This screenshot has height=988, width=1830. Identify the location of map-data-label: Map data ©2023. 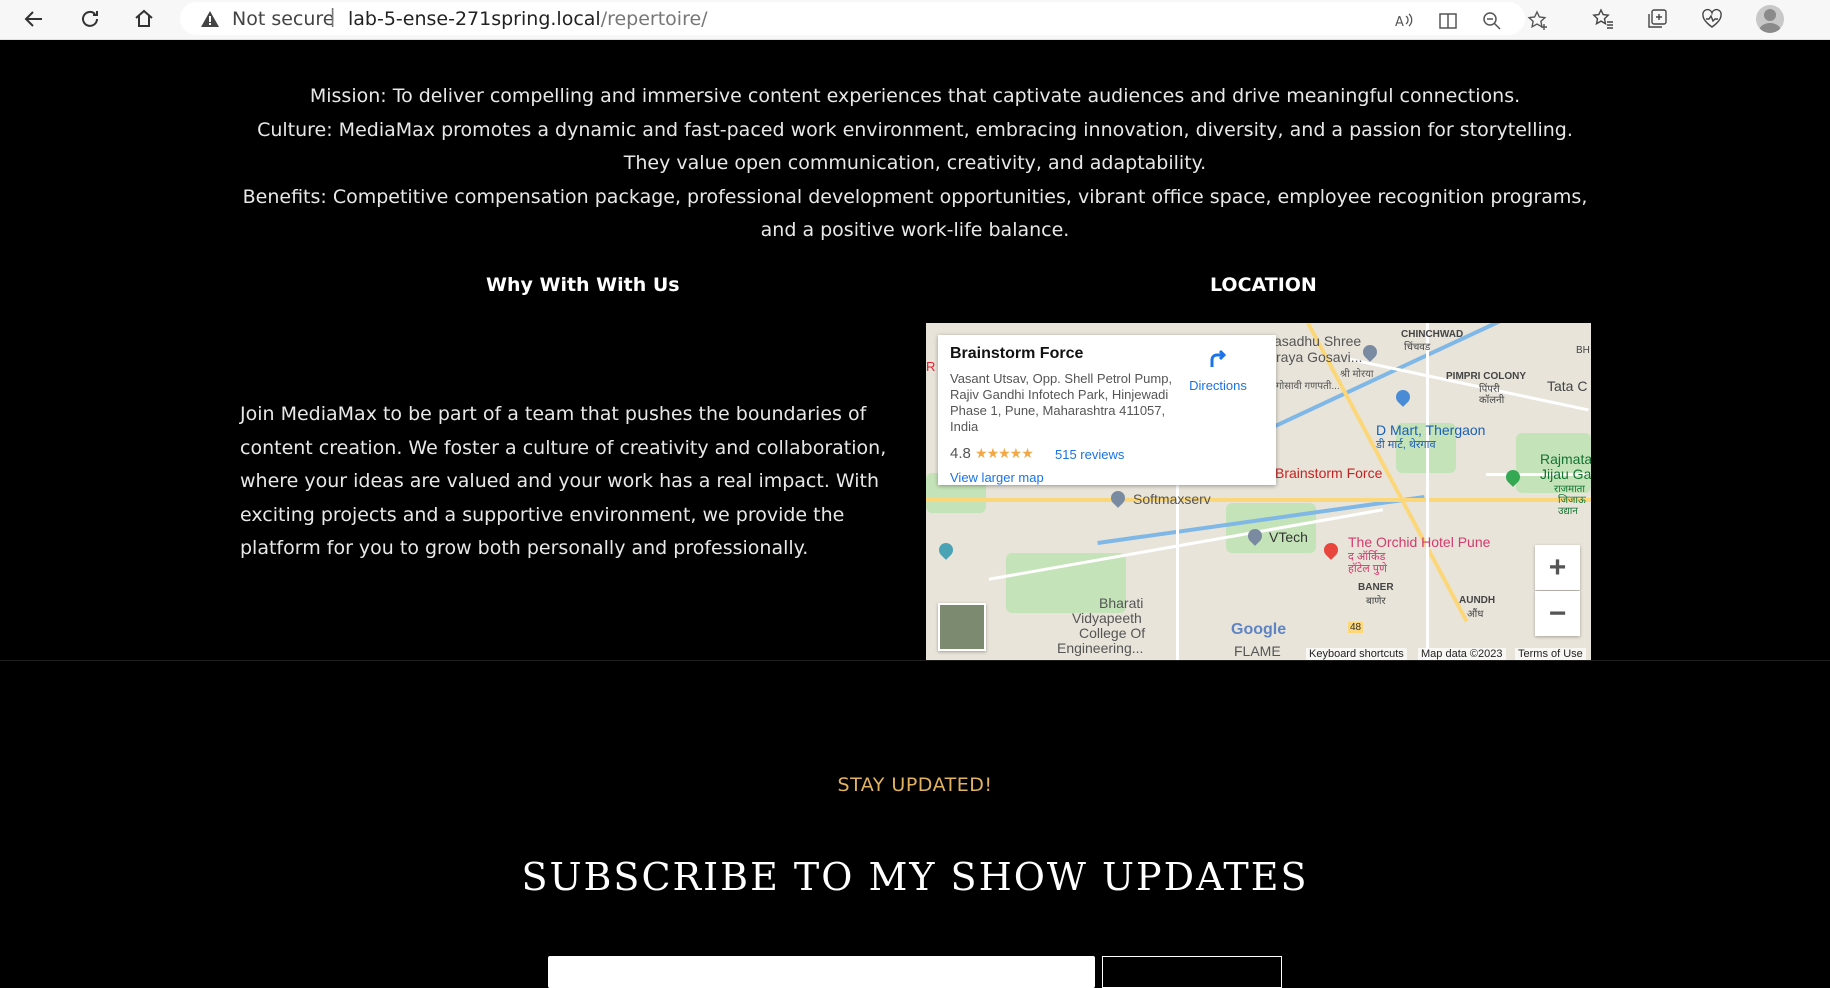
(1462, 654).